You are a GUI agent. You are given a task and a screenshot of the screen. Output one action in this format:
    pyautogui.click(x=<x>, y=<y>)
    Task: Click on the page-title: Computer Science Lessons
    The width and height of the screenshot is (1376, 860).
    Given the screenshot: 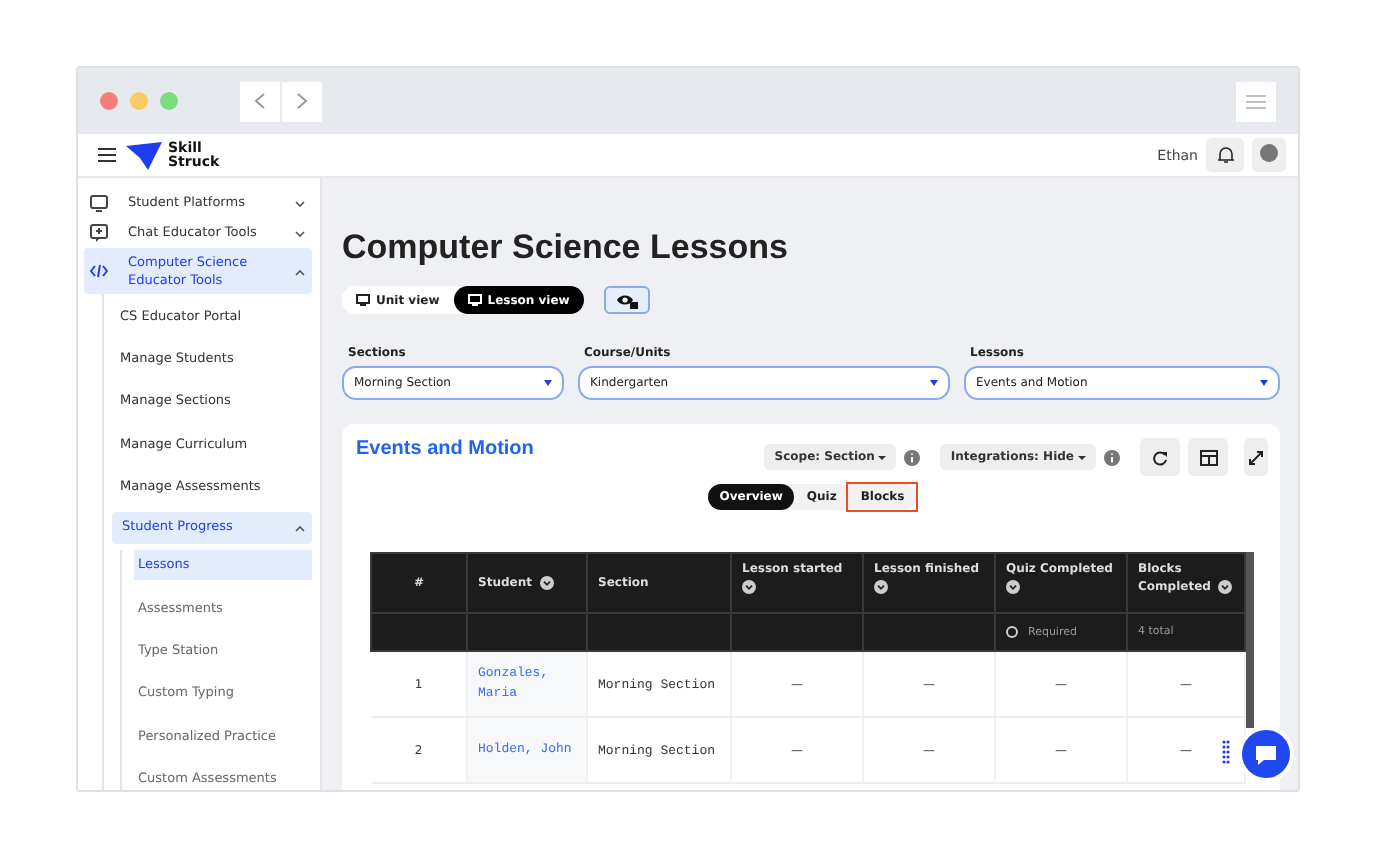 What is the action you would take?
    pyautogui.click(x=566, y=248)
    